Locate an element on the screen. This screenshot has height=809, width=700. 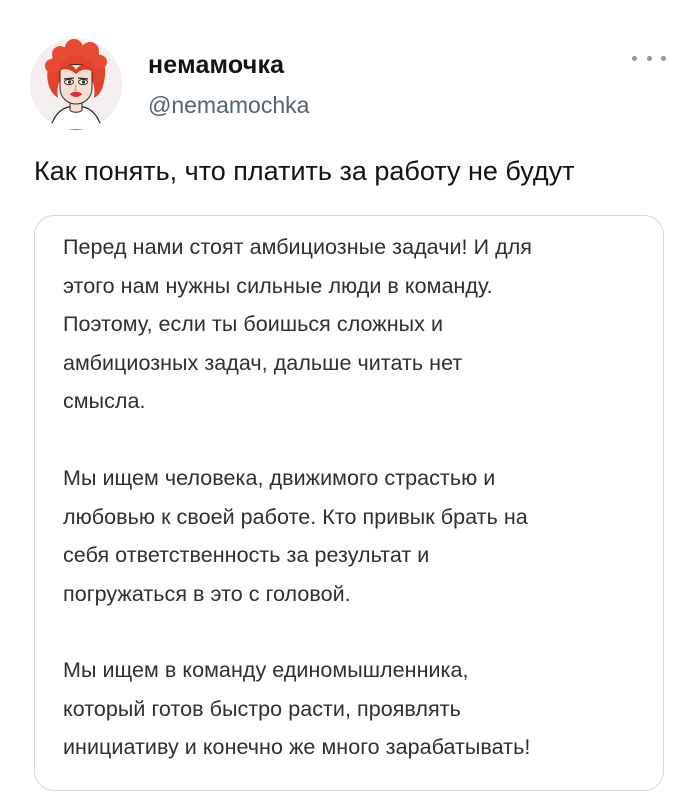
handle: @nemamochka is located at coordinates (228, 105).